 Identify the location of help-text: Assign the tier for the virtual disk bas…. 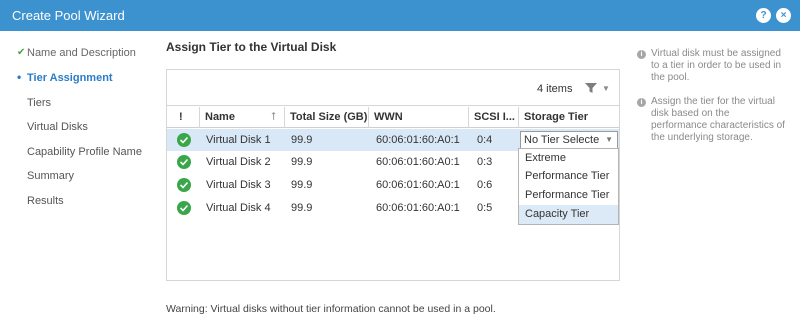
(718, 119).